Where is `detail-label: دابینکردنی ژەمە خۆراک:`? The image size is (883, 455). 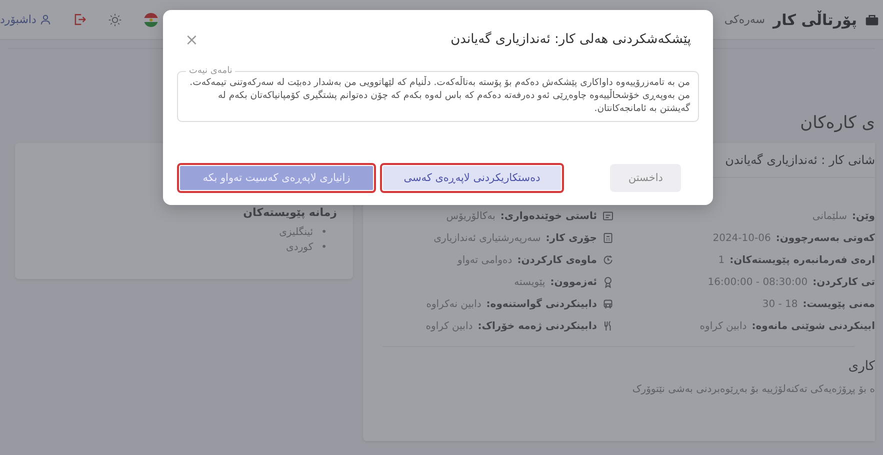 detail-label: دابینکردنی ژەمە خۆراک: is located at coordinates (537, 326).